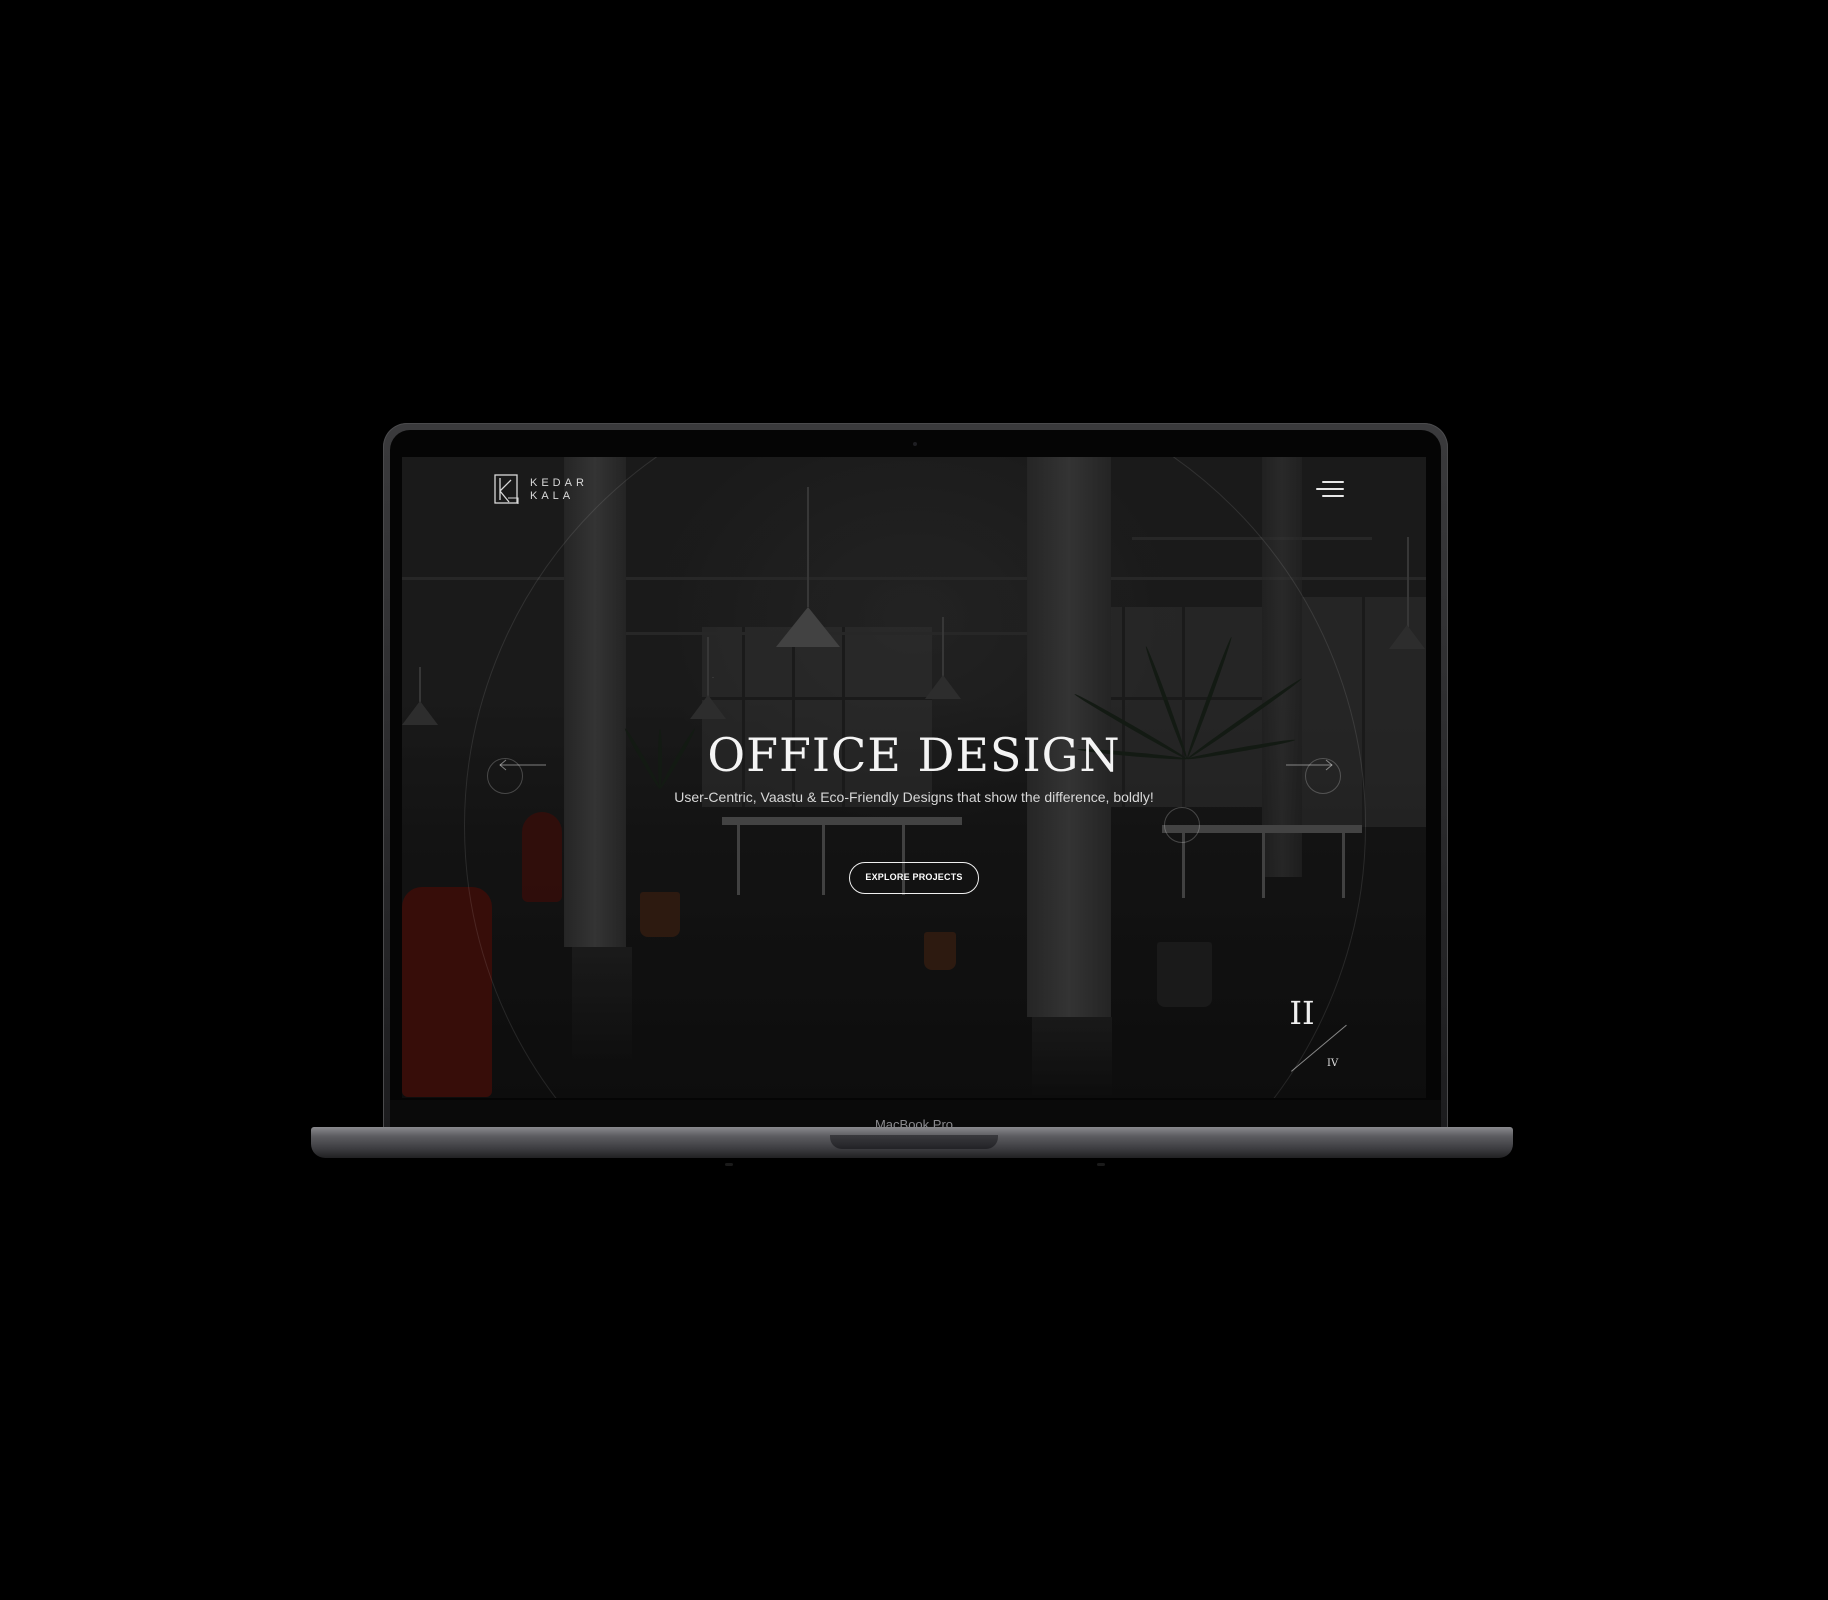  What do you see at coordinates (1302, 1013) in the screenshot?
I see `slide-current-number: II` at bounding box center [1302, 1013].